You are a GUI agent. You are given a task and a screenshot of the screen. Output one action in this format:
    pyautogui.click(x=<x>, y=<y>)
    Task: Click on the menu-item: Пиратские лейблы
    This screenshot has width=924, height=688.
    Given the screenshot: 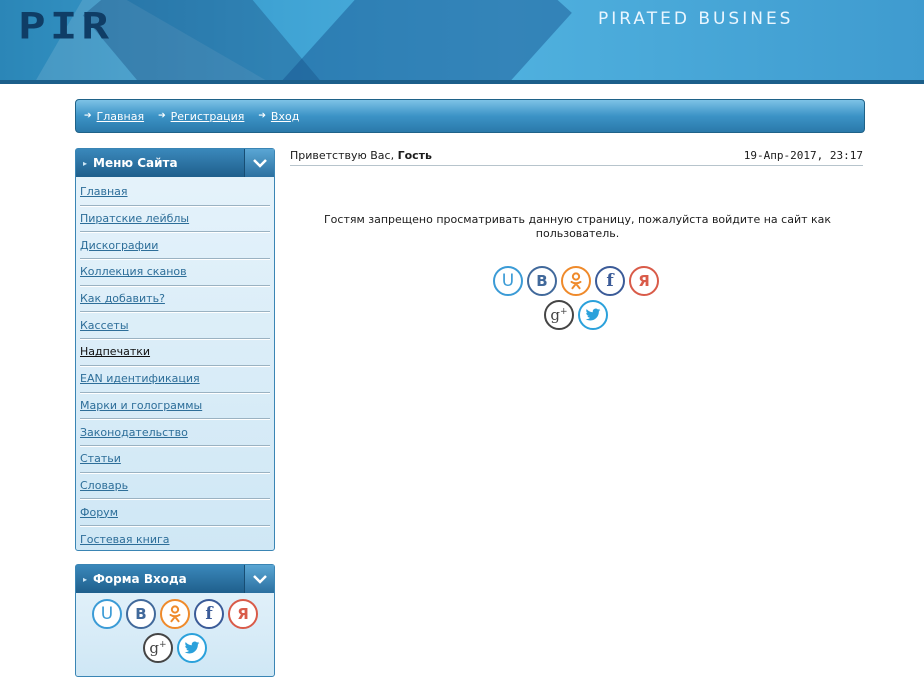 What is the action you would take?
    pyautogui.click(x=175, y=219)
    